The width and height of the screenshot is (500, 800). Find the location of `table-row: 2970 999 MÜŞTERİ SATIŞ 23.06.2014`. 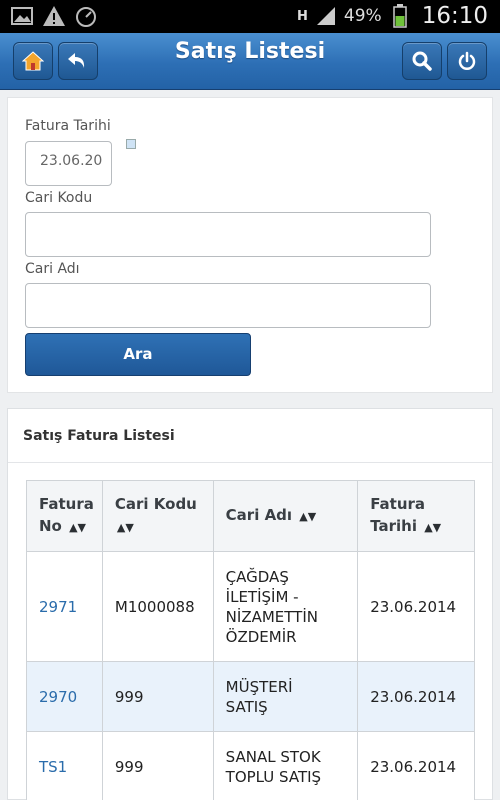

table-row: 2970 999 MÜŞTERİ SATIŞ 23.06.2014 is located at coordinates (250, 696).